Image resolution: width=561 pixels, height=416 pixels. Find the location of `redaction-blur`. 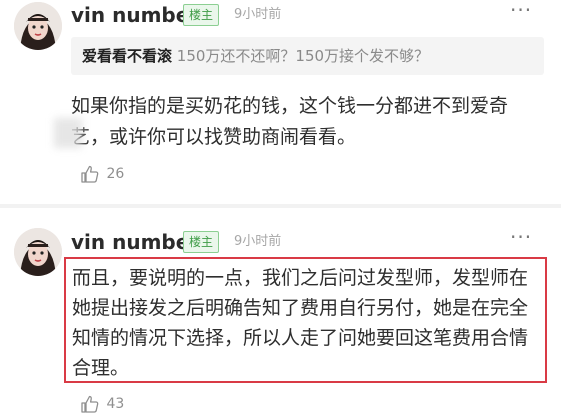

redaction-blur is located at coordinates (68, 133).